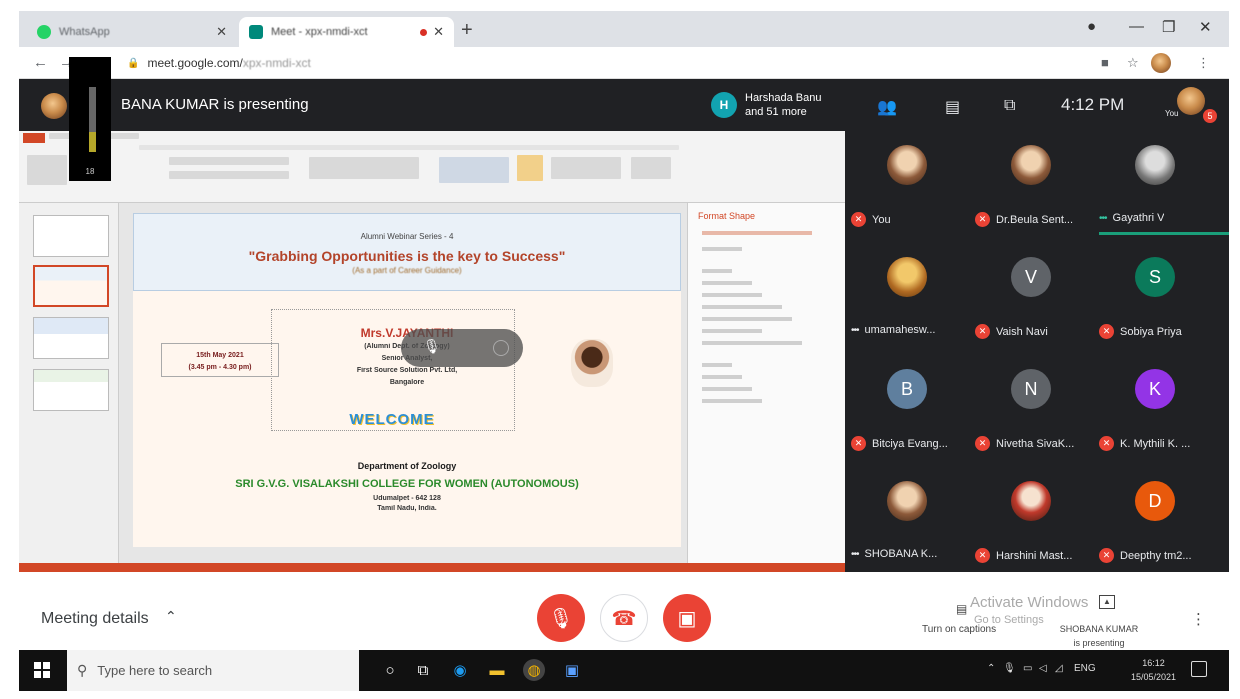  I want to click on presenting-status: SHOBANA KUMAR is presenting, so click(1099, 636).